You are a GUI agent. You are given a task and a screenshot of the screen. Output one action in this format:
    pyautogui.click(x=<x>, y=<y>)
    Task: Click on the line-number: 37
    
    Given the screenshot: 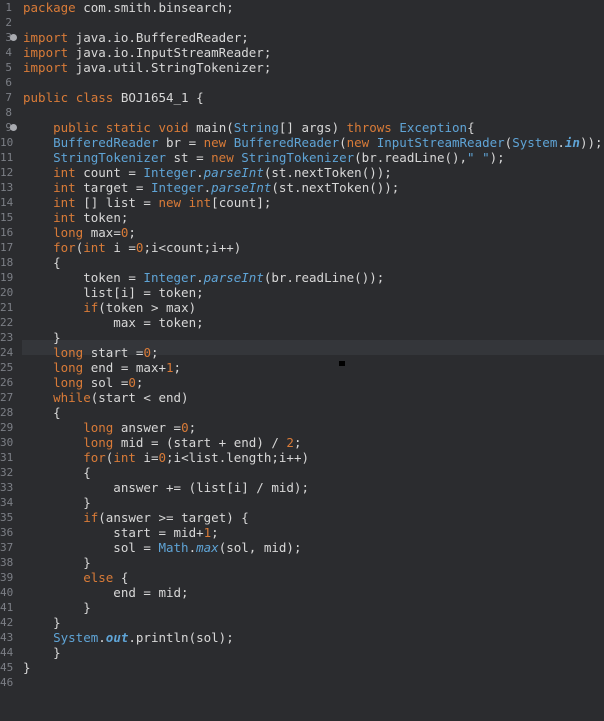 What is the action you would take?
    pyautogui.click(x=7, y=547)
    